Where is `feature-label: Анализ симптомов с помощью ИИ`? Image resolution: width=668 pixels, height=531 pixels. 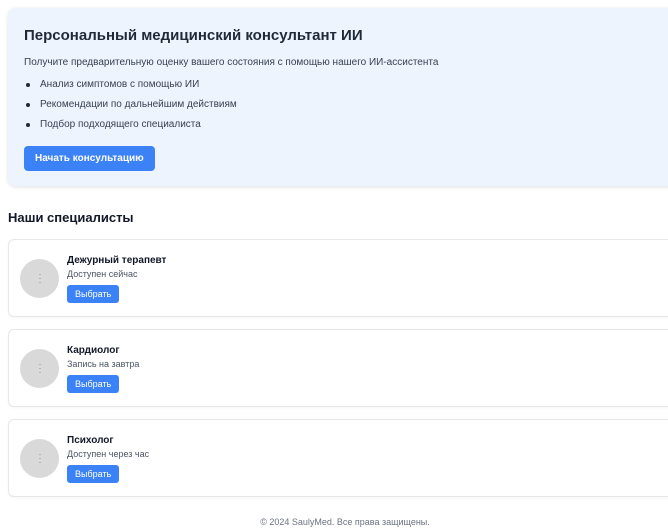 feature-label: Анализ симптомов с помощью ИИ is located at coordinates (120, 84).